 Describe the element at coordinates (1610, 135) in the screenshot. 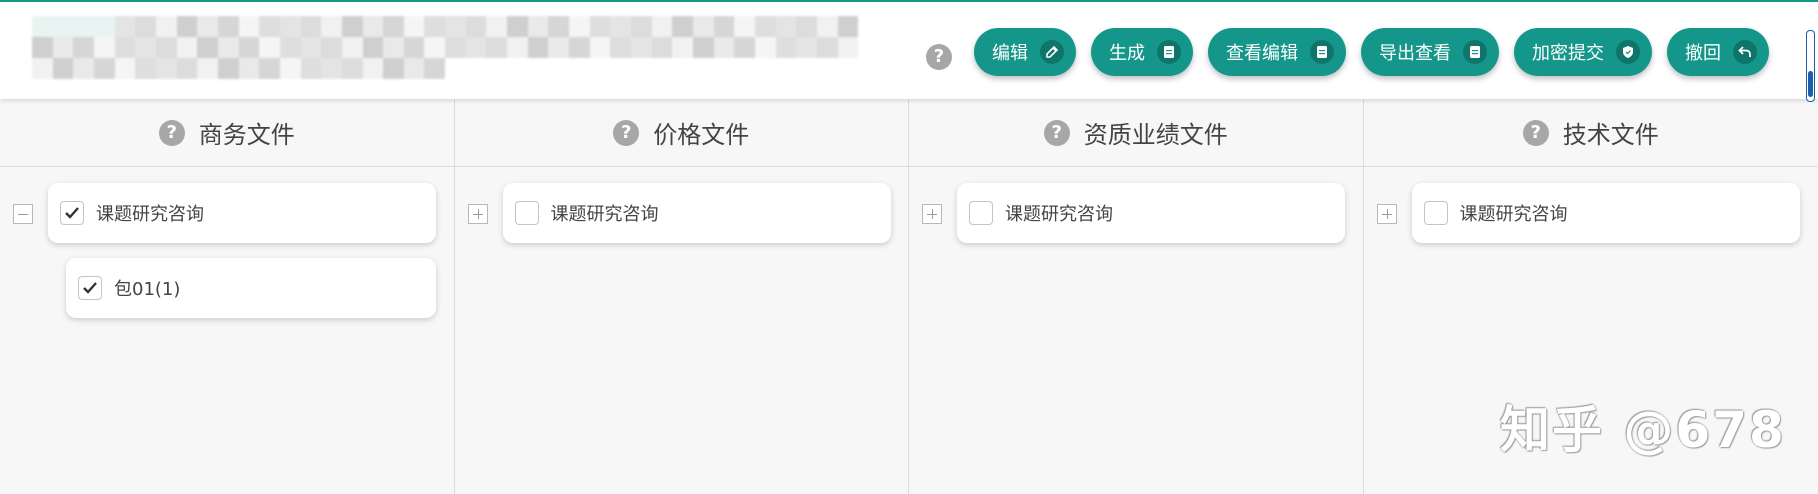

I see `column-title: 技术文件` at that location.